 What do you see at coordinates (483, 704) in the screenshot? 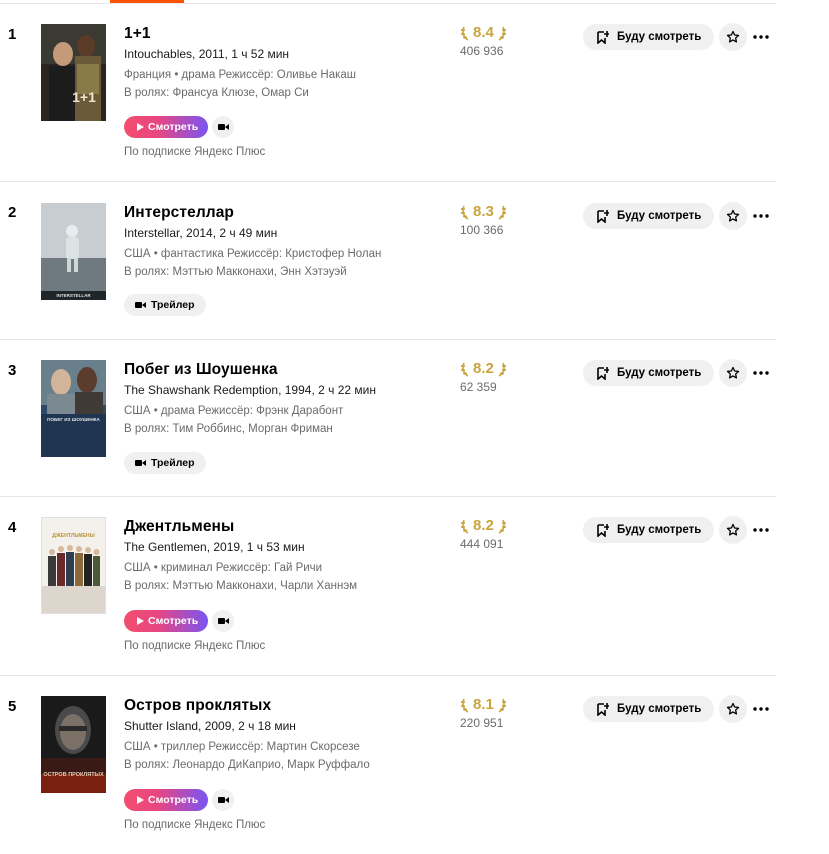
I see `rating-value: 8.1` at bounding box center [483, 704].